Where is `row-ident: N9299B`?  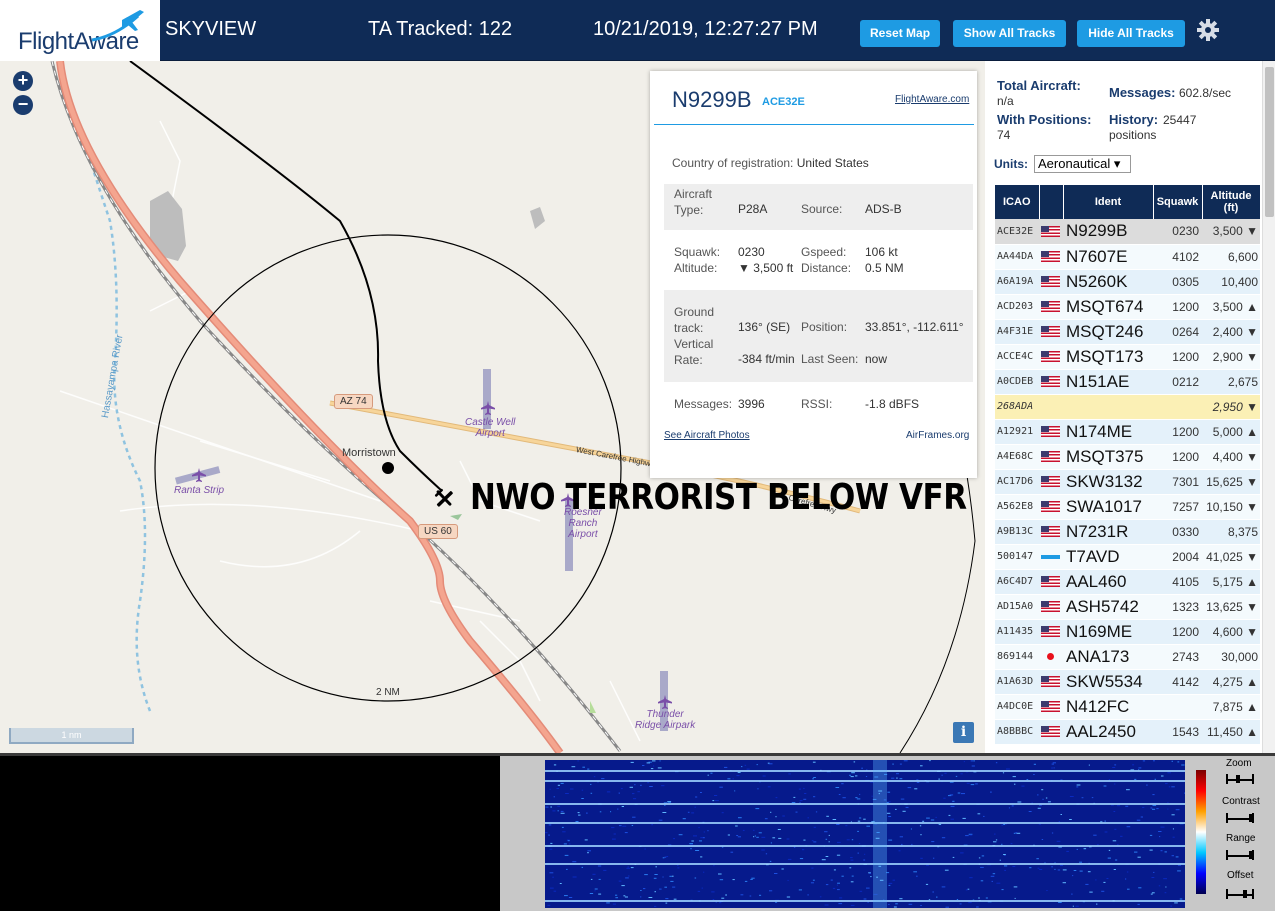
row-ident: N9299B is located at coordinates (1108, 232).